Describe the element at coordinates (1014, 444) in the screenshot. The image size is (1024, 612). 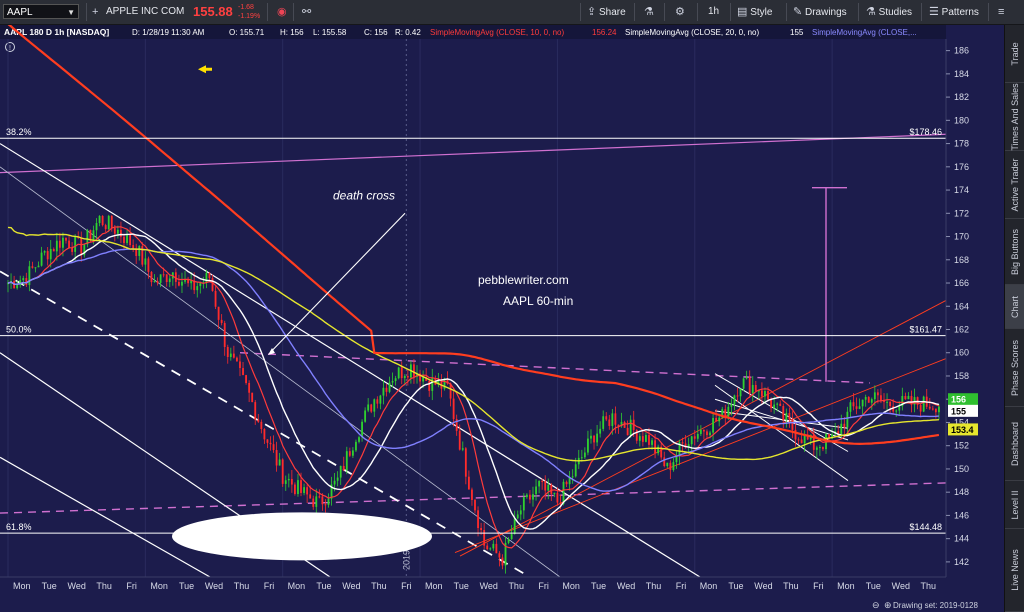
I see `sidebar-tab-dashboard: Dashboard` at that location.